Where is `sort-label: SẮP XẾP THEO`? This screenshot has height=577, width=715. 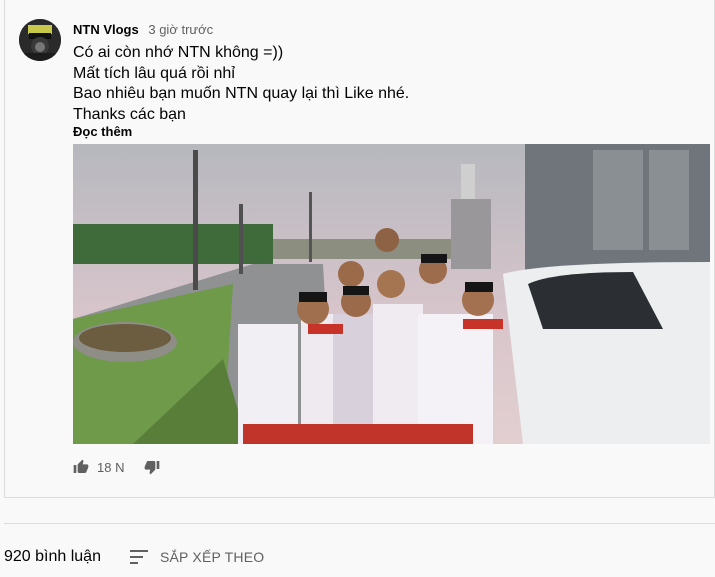
sort-label: SẮP XẾP THEO is located at coordinates (212, 557).